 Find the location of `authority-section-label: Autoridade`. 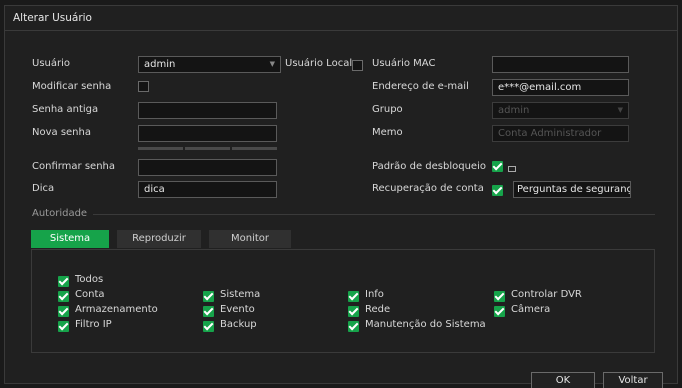

authority-section-label: Autoridade is located at coordinates (60, 213).